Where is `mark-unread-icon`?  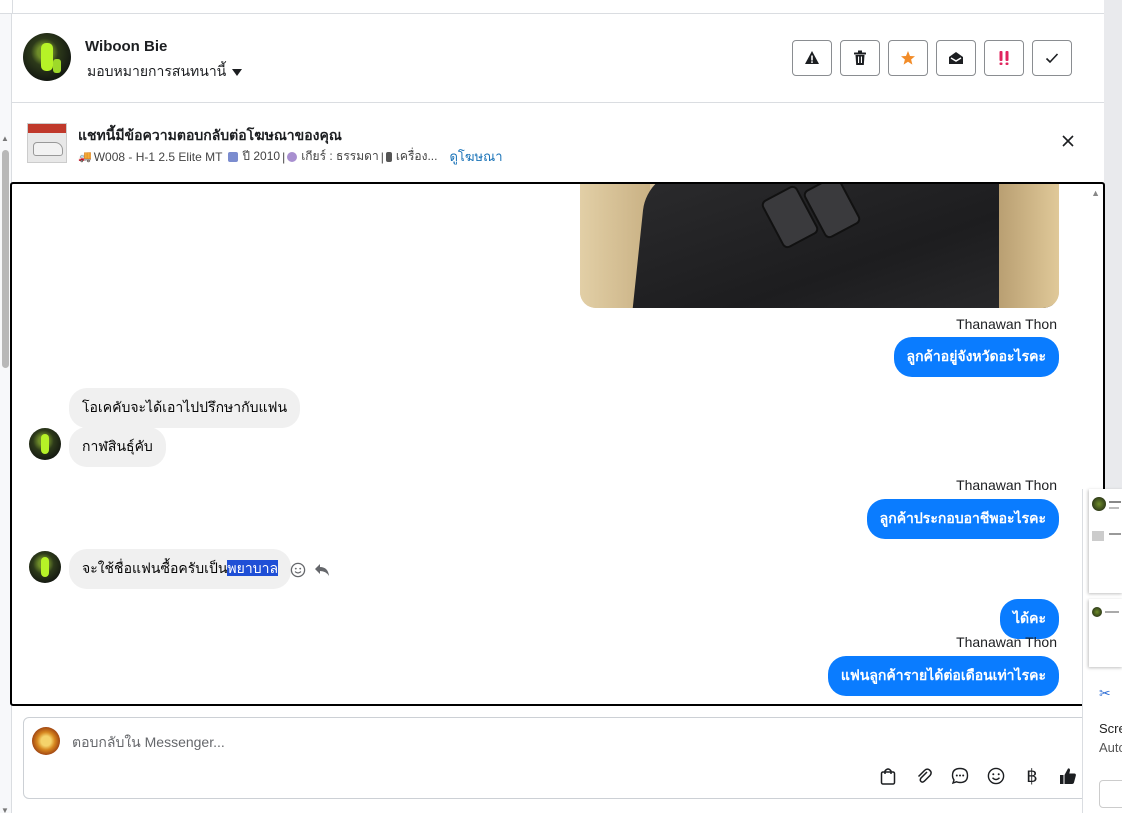 mark-unread-icon is located at coordinates (956, 58).